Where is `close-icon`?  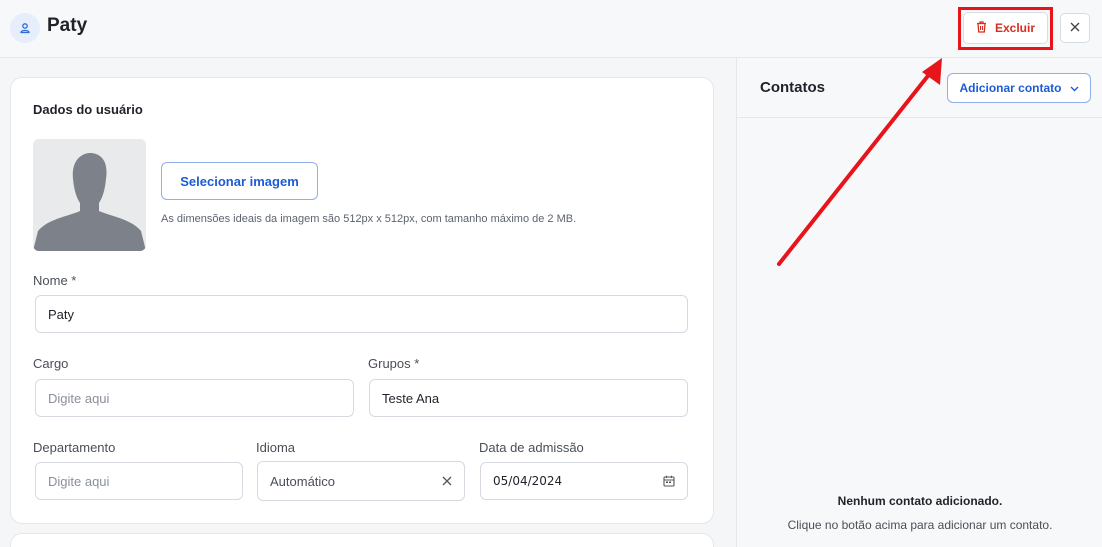
close-icon is located at coordinates (1075, 28).